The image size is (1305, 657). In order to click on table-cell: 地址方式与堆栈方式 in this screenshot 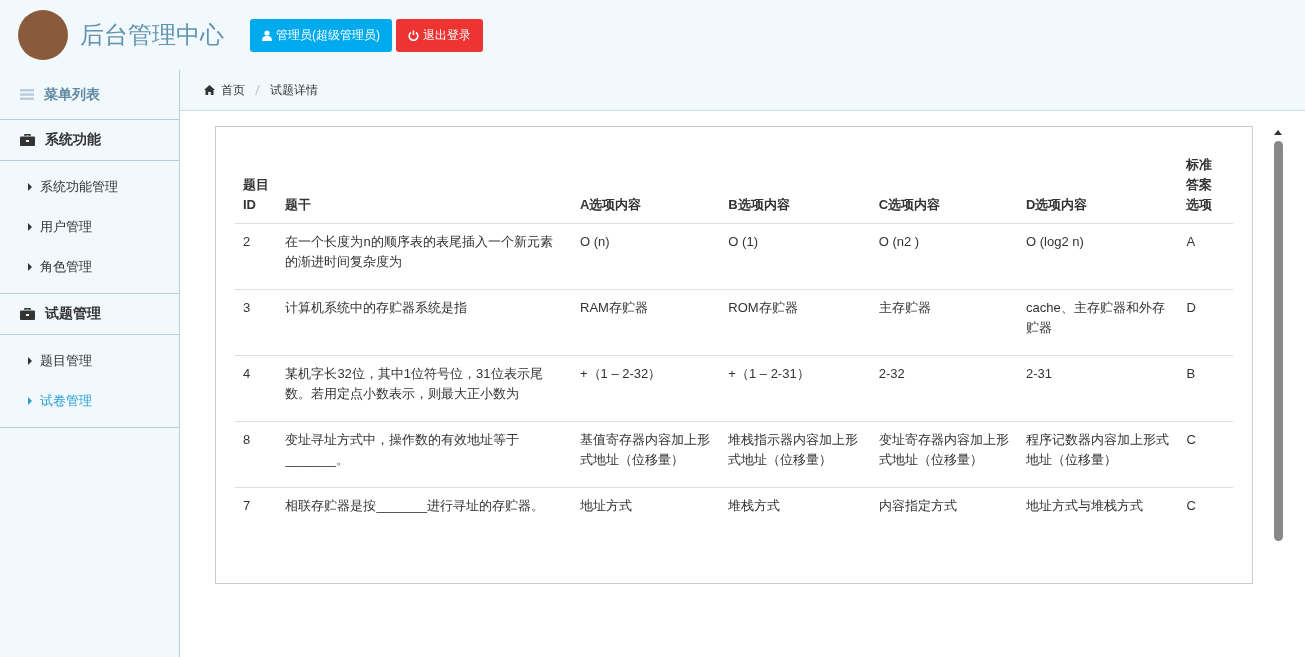, I will do `click(1098, 510)`.